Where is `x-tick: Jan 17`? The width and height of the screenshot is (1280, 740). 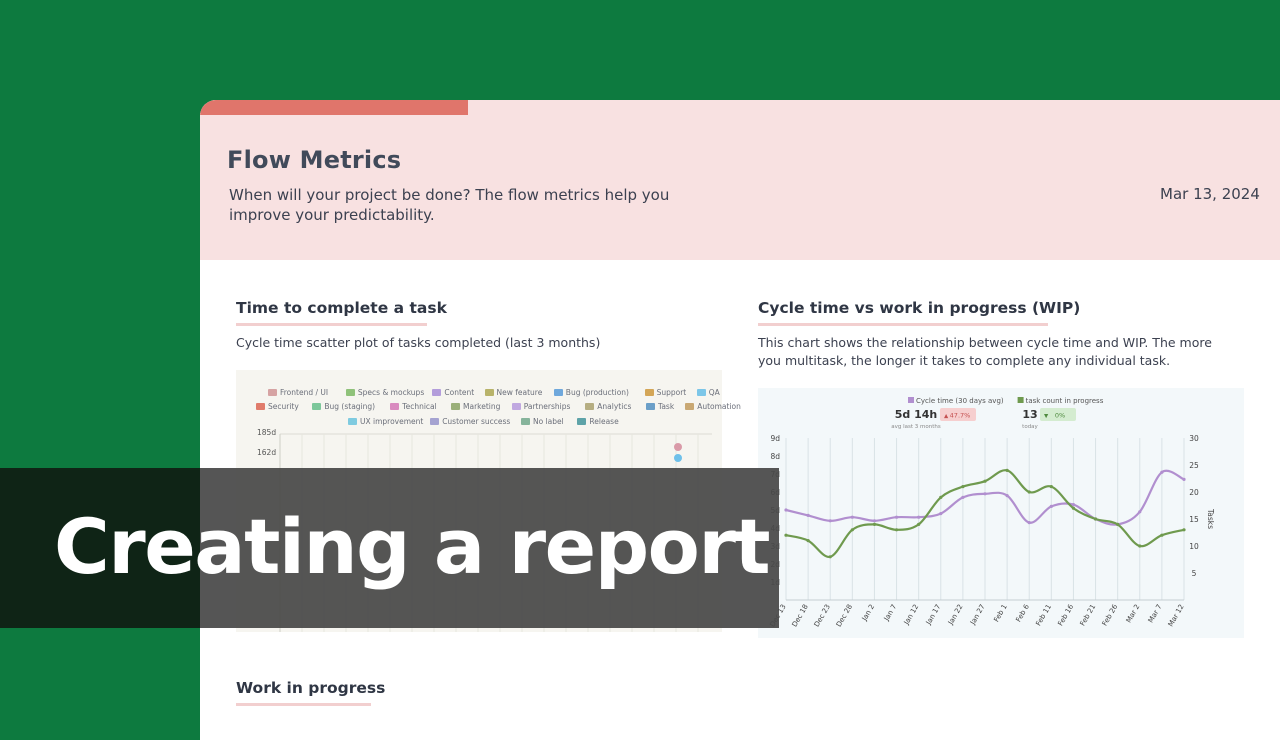 x-tick: Jan 17 is located at coordinates (933, 615).